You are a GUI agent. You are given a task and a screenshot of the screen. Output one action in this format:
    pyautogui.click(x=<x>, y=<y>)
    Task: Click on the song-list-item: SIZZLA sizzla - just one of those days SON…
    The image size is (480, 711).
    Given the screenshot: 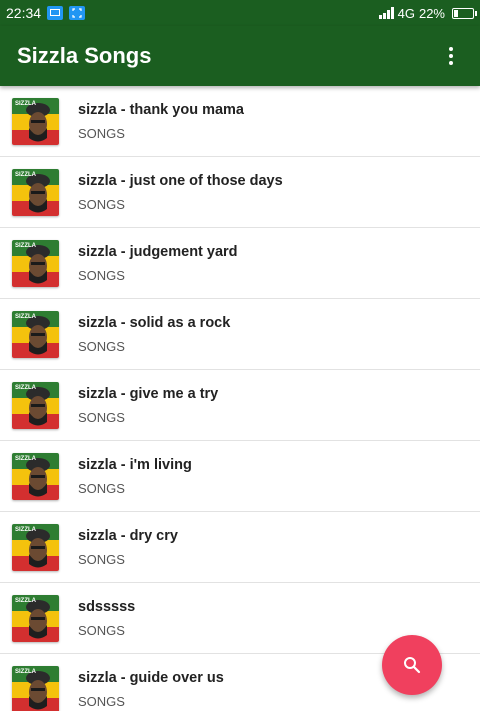 What is the action you would take?
    pyautogui.click(x=240, y=192)
    